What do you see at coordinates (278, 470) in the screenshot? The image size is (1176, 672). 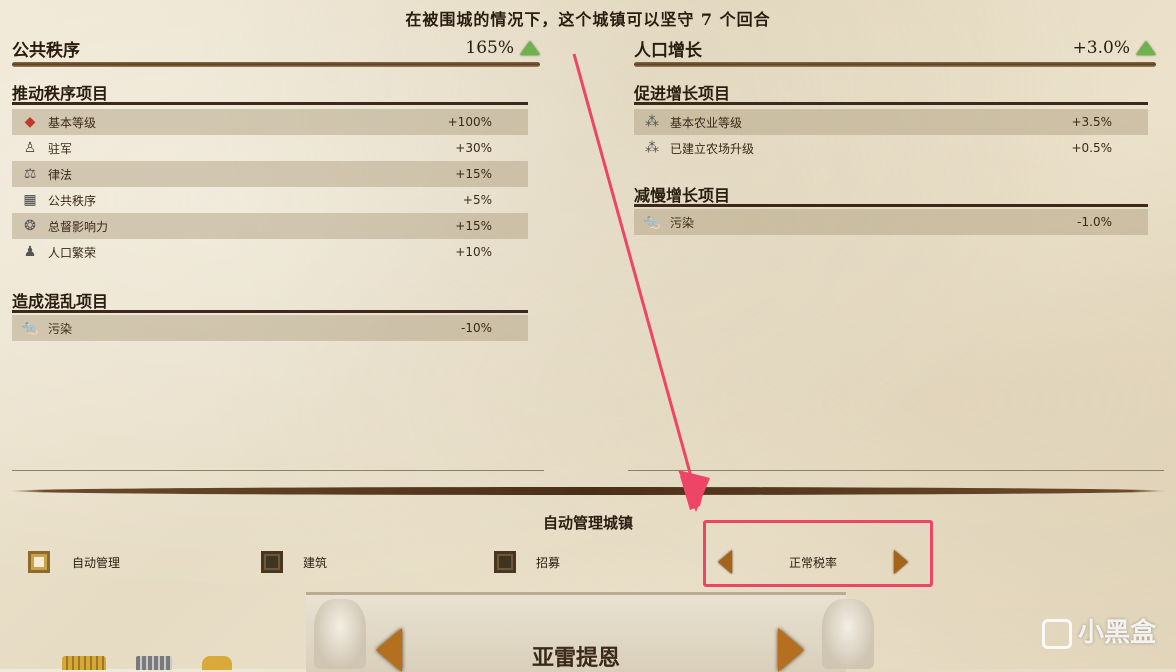 I see `left-panel-bottom-line` at bounding box center [278, 470].